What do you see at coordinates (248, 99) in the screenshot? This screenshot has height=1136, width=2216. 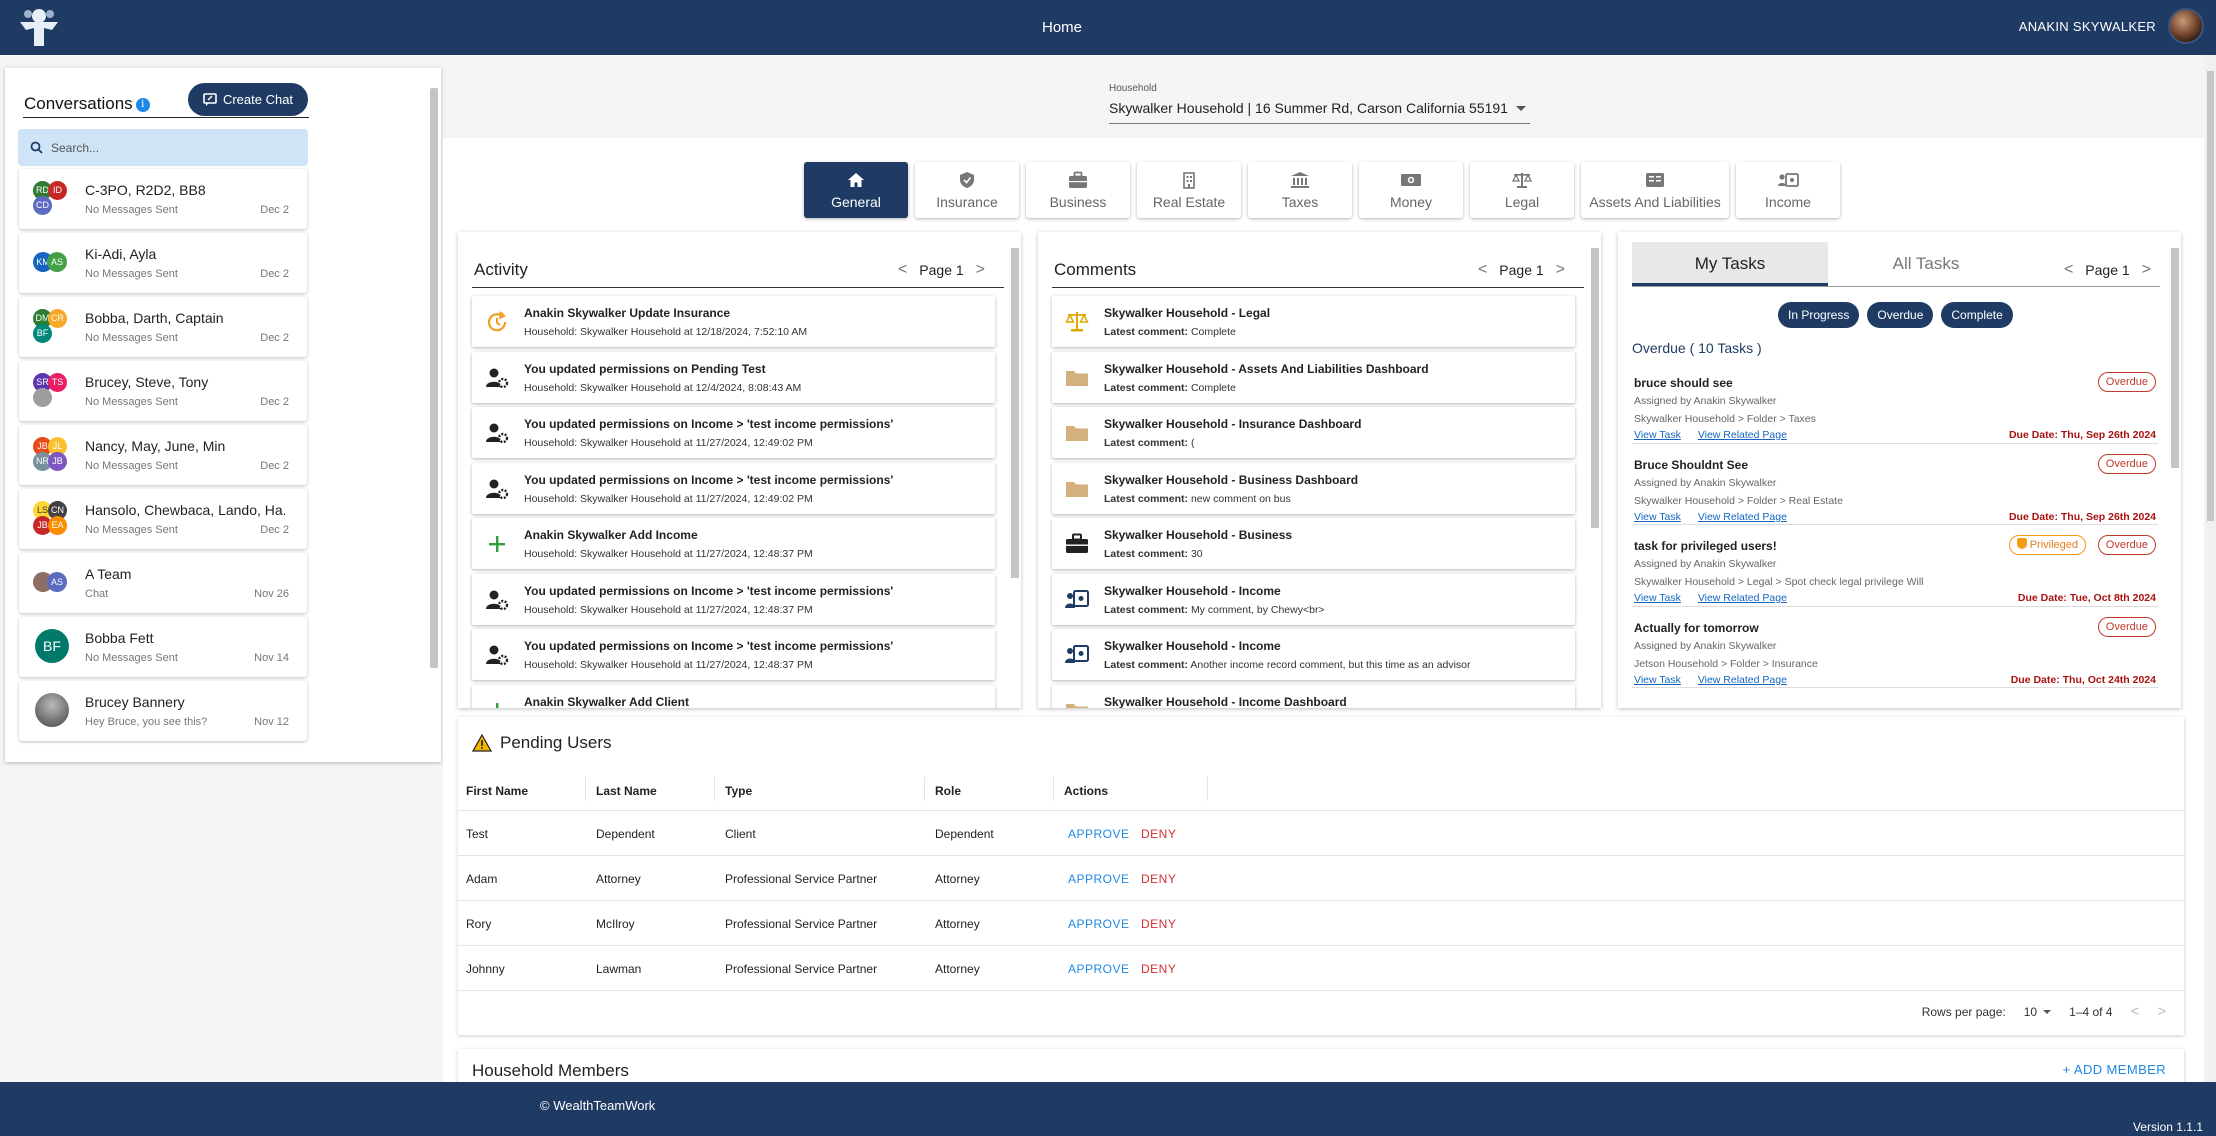 I see `create-chat-button: Create Chat` at bounding box center [248, 99].